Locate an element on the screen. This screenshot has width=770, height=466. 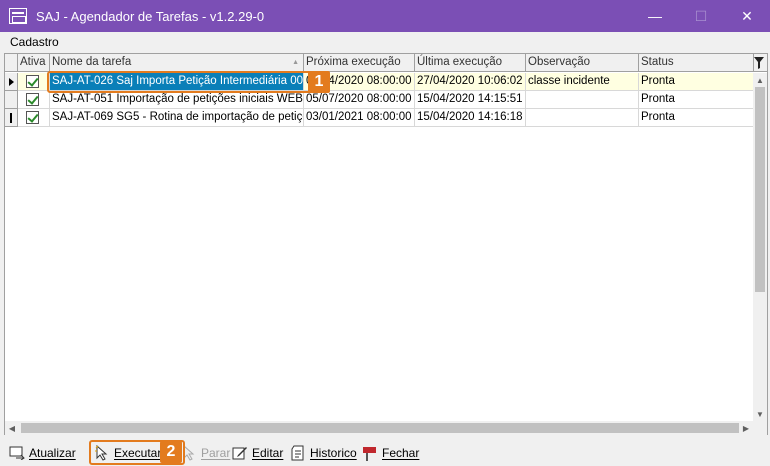
maximize-button: ☐ is located at coordinates (701, 16).